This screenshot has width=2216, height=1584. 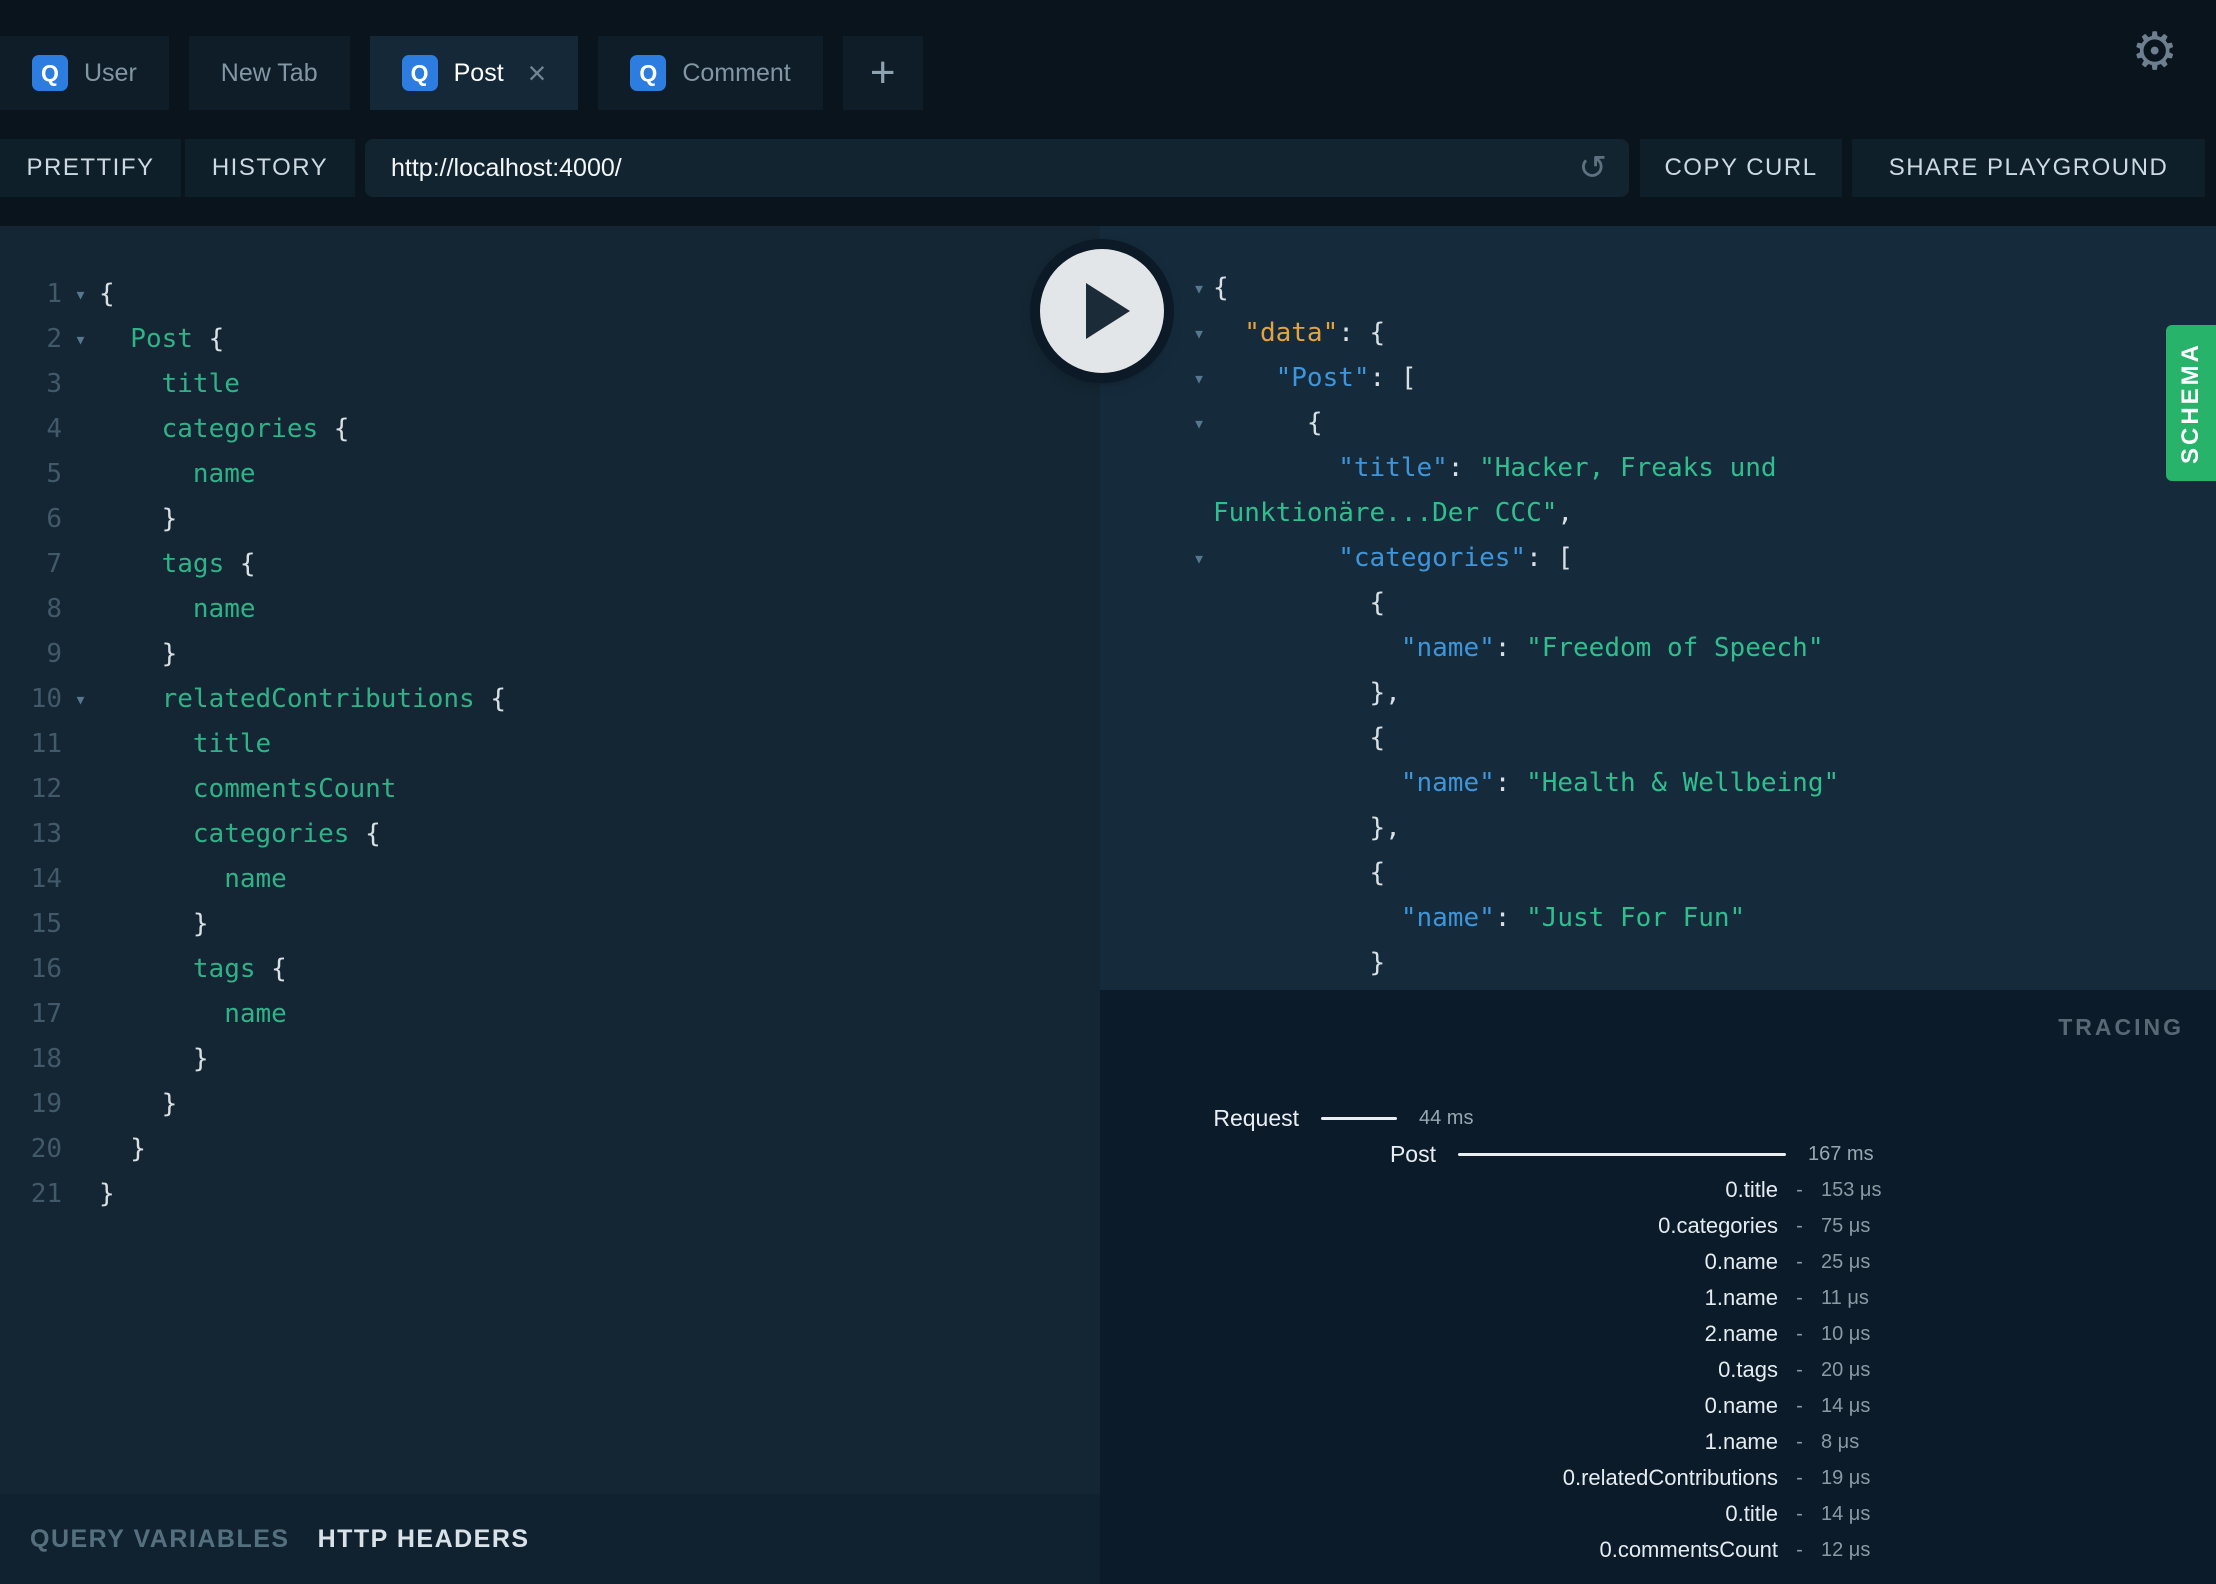 What do you see at coordinates (1741, 1441) in the screenshot?
I see `resolver-path: 1.name` at bounding box center [1741, 1441].